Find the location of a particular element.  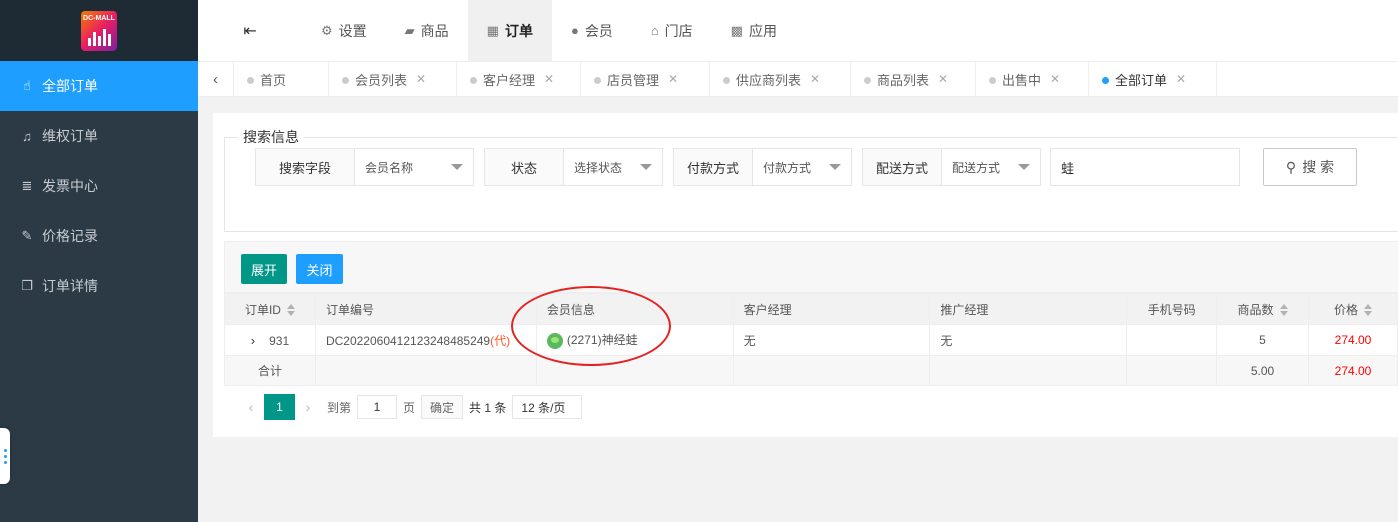

payment-select: 付款方式 is located at coordinates (802, 167).